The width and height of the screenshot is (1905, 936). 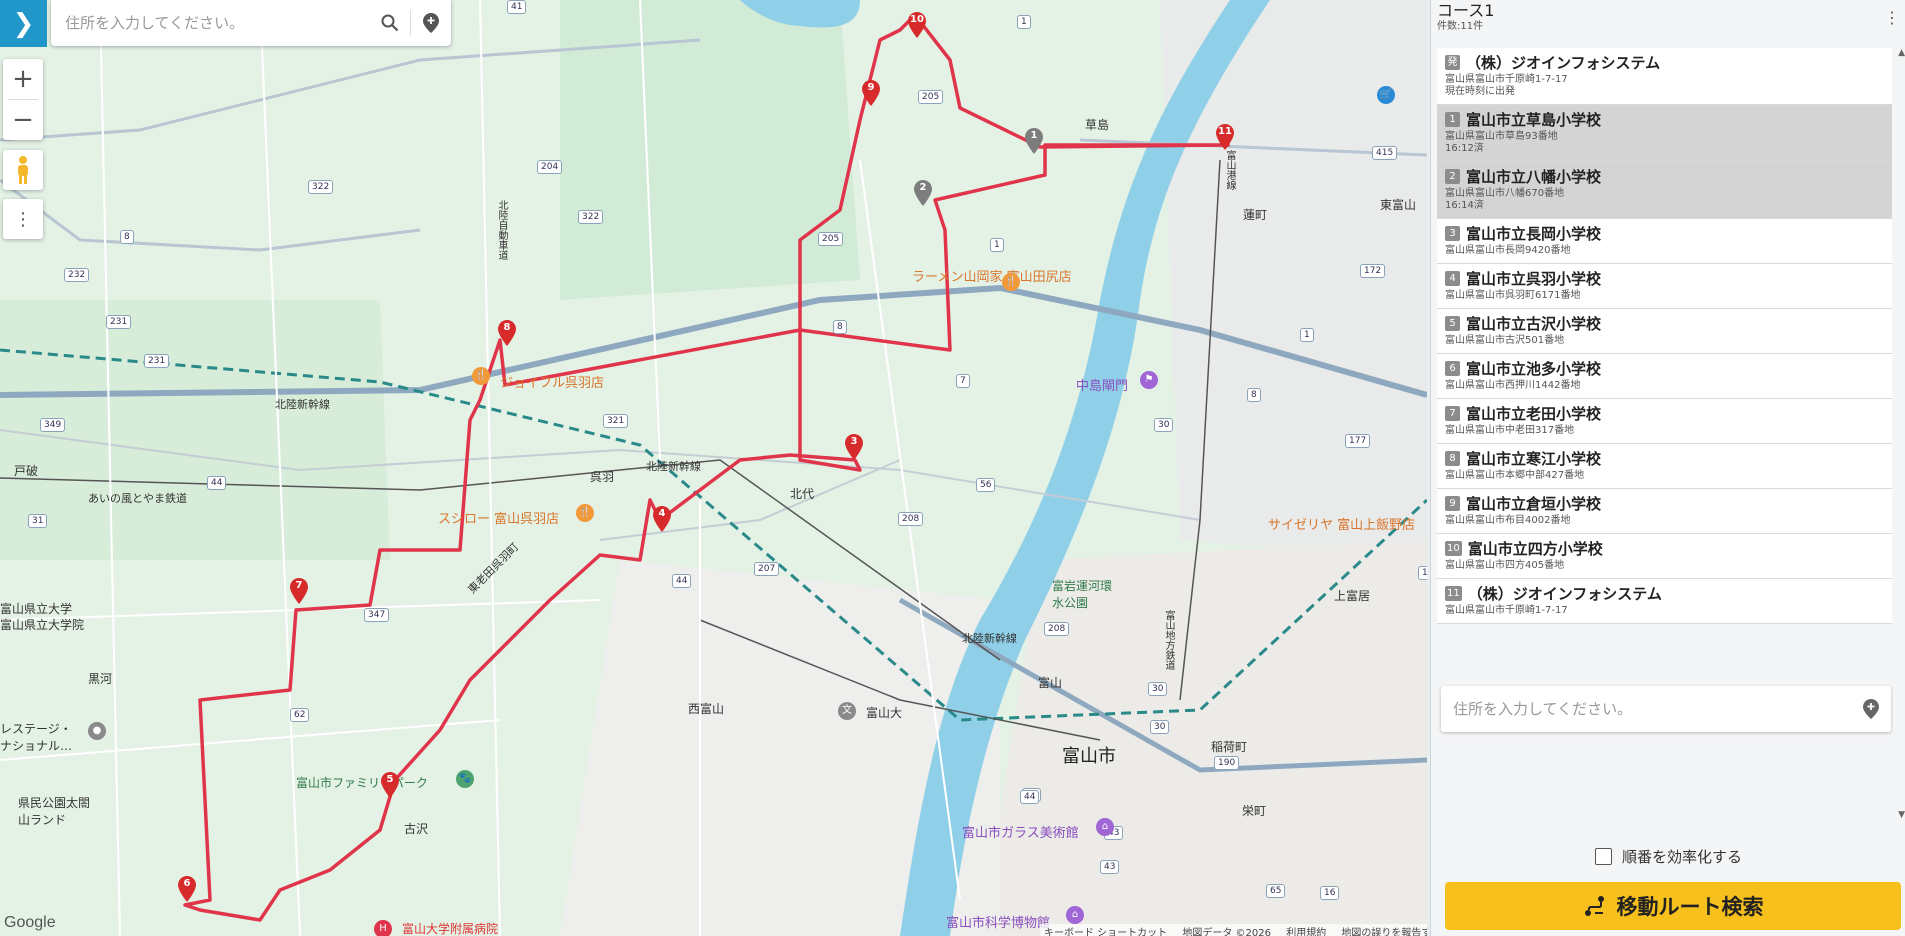 What do you see at coordinates (1668, 856) in the screenshot?
I see `optimize-order-row: 順番を効率化する` at bounding box center [1668, 856].